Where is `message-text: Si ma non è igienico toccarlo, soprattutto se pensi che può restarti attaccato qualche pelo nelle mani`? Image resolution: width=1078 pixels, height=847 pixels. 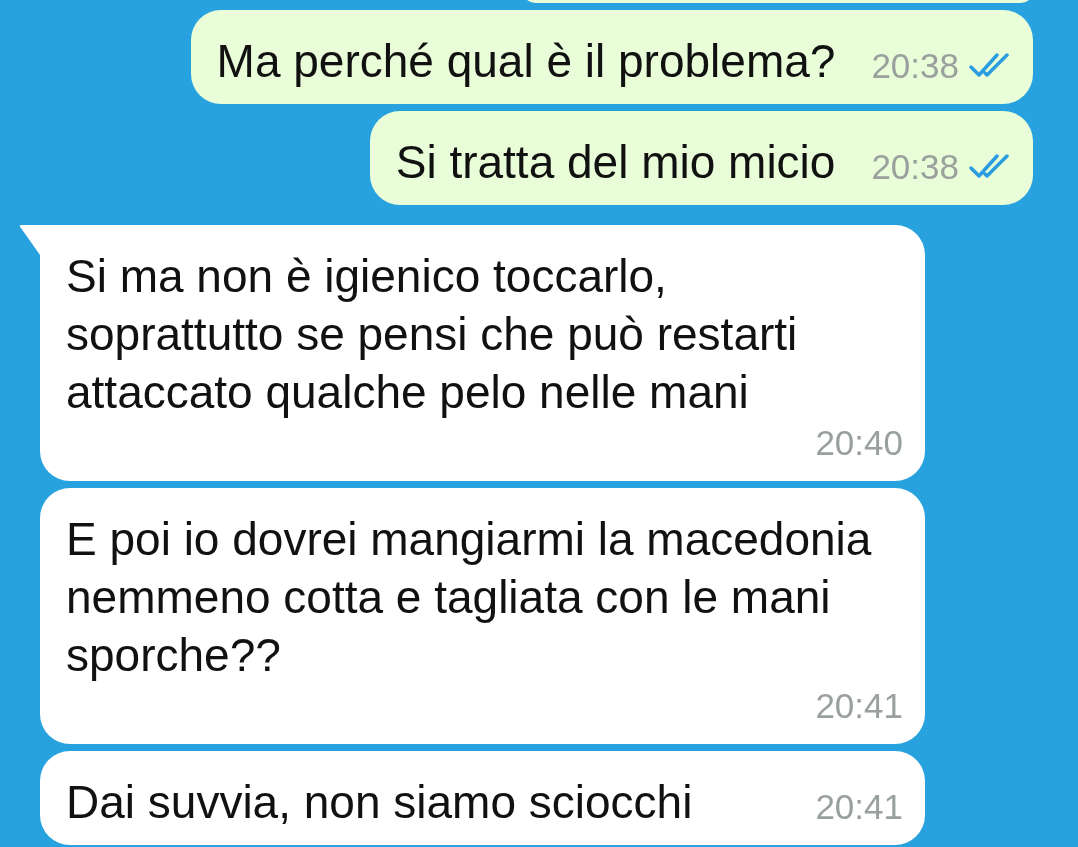 message-text: Si ma non è igienico toccarlo, soprattutto se pensi che può restarti attaccato qualche pelo nelle mani is located at coordinates (432, 334).